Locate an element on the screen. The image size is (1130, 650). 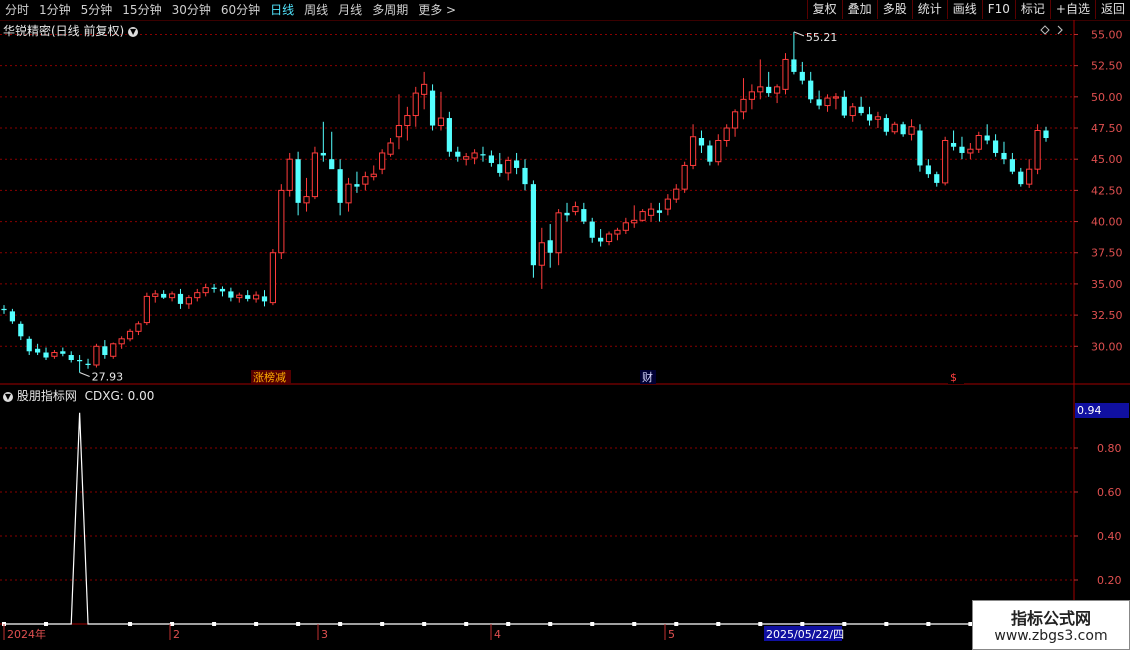
toolbar-button-8: 返回 is located at coordinates (1112, 9).